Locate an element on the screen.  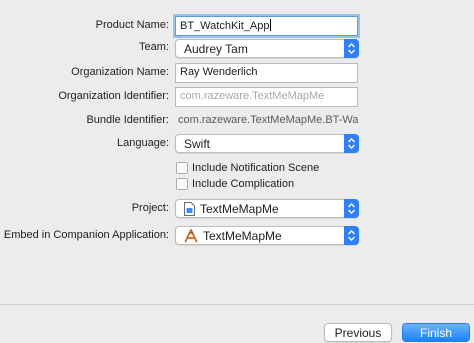
team-popup: Audrey Tam is located at coordinates (267, 48).